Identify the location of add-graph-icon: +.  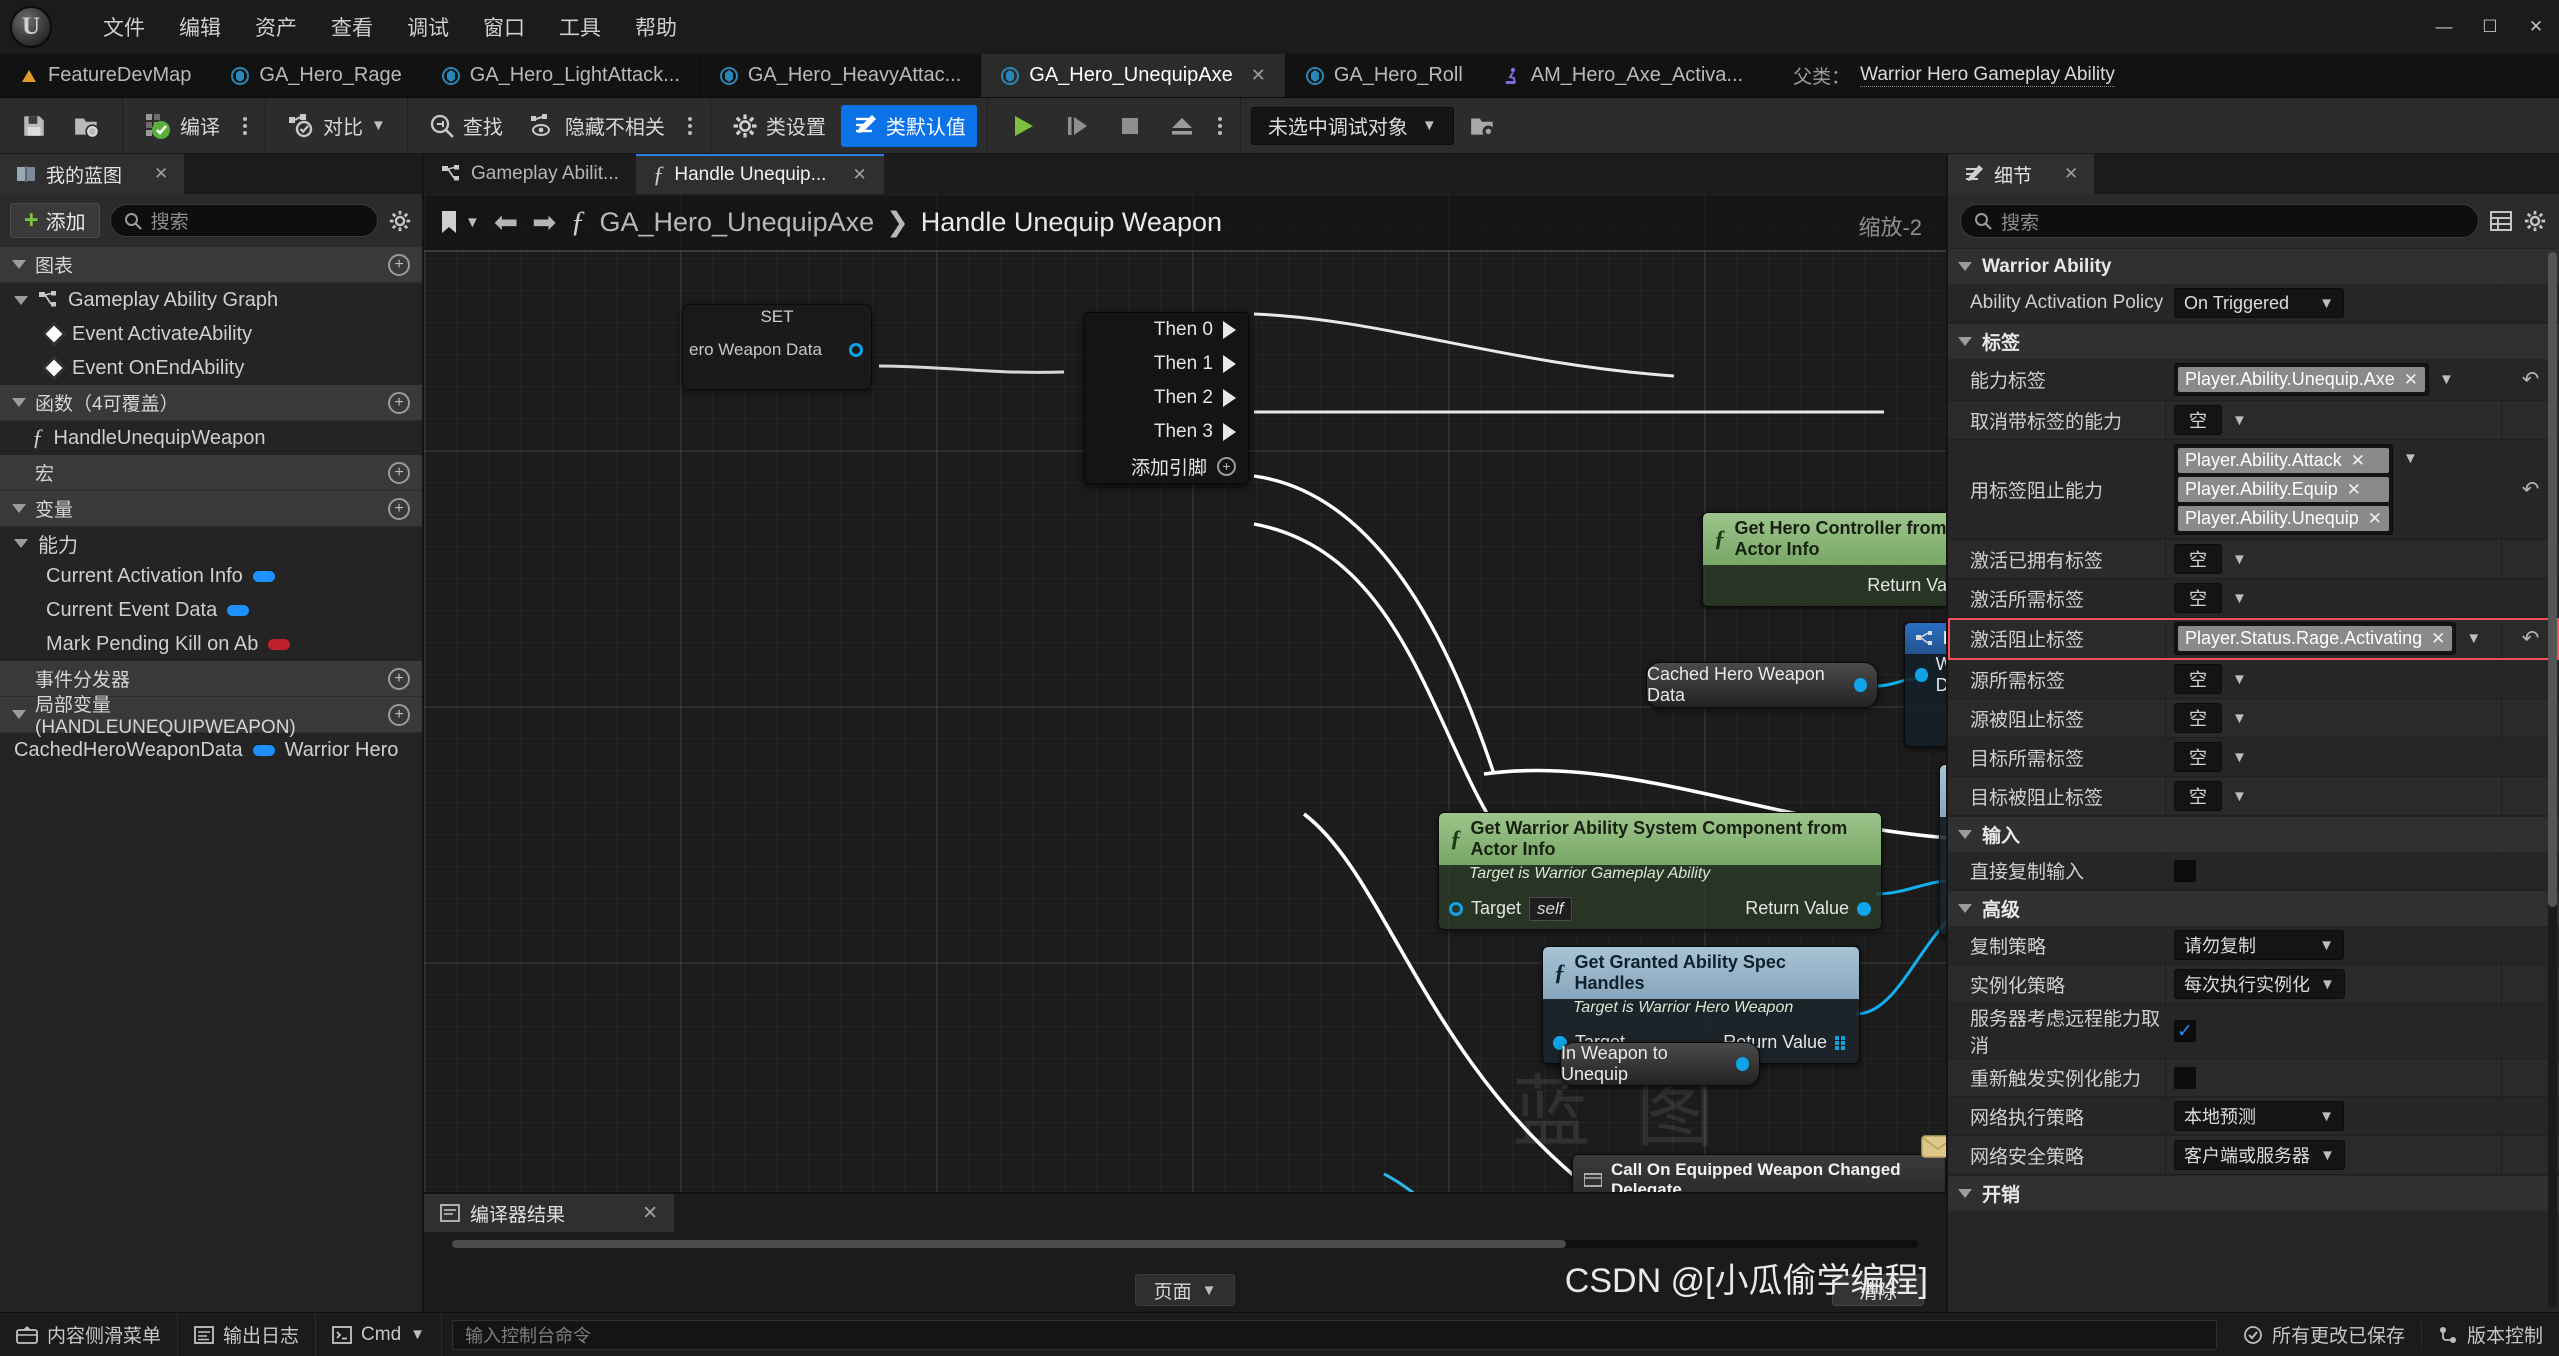
(399, 264).